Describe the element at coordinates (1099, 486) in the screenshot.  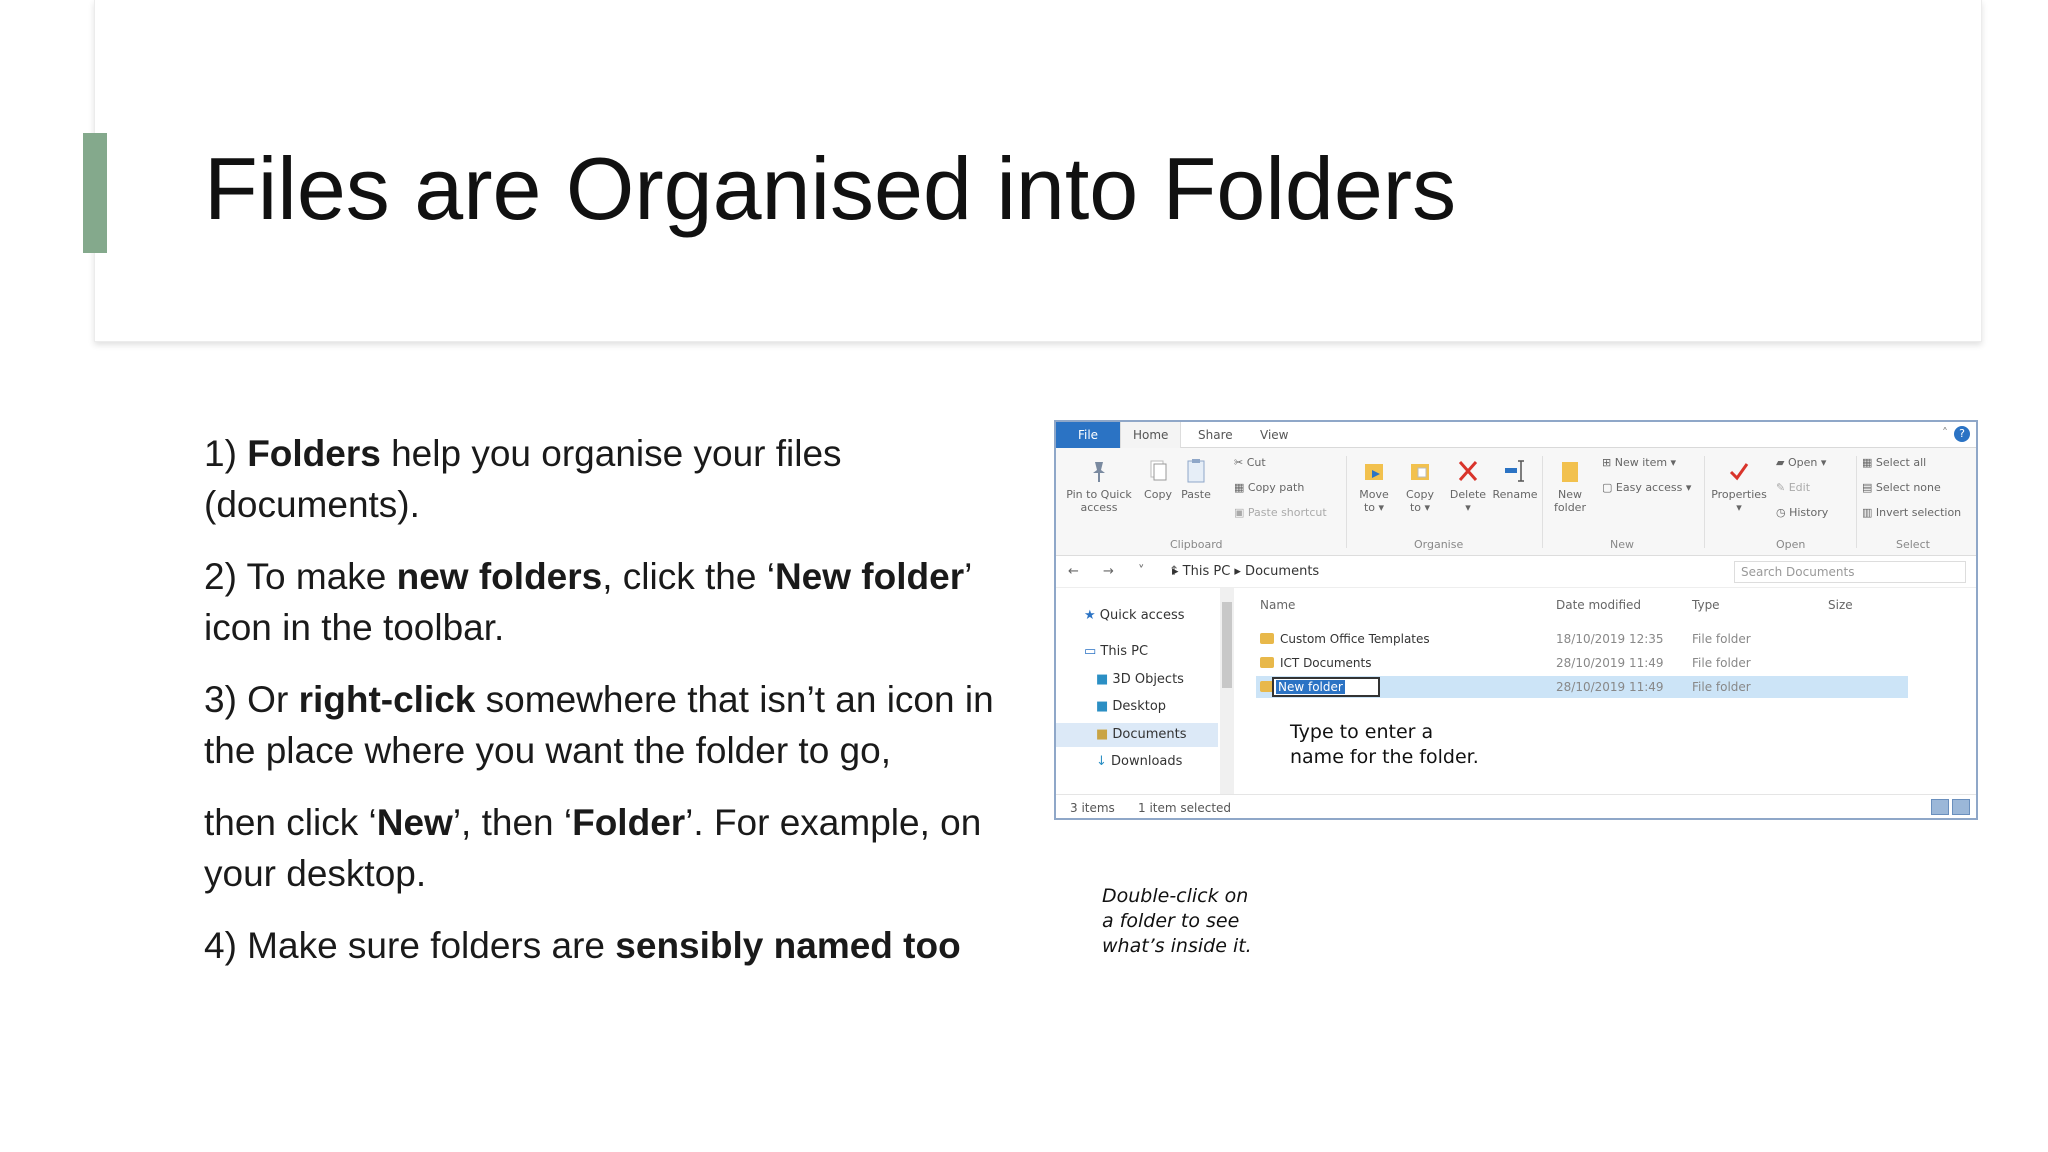
I see `pin-to-quick-access-button: Pin to Quick access` at that location.